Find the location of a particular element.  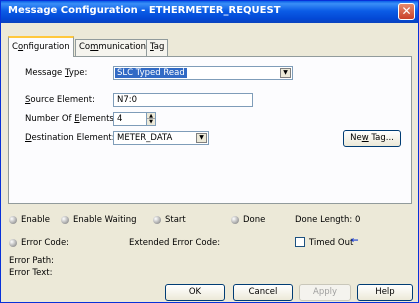

done-indicator-icon is located at coordinates (235, 220).